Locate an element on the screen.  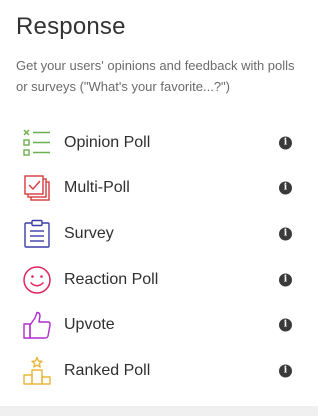
list-item-ranked-poll: Ranked Poll i is located at coordinates (159, 371).